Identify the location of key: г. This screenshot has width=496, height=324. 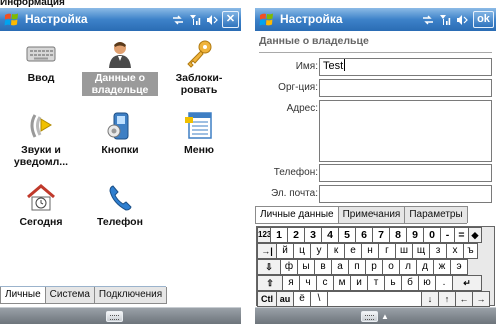
(387, 251).